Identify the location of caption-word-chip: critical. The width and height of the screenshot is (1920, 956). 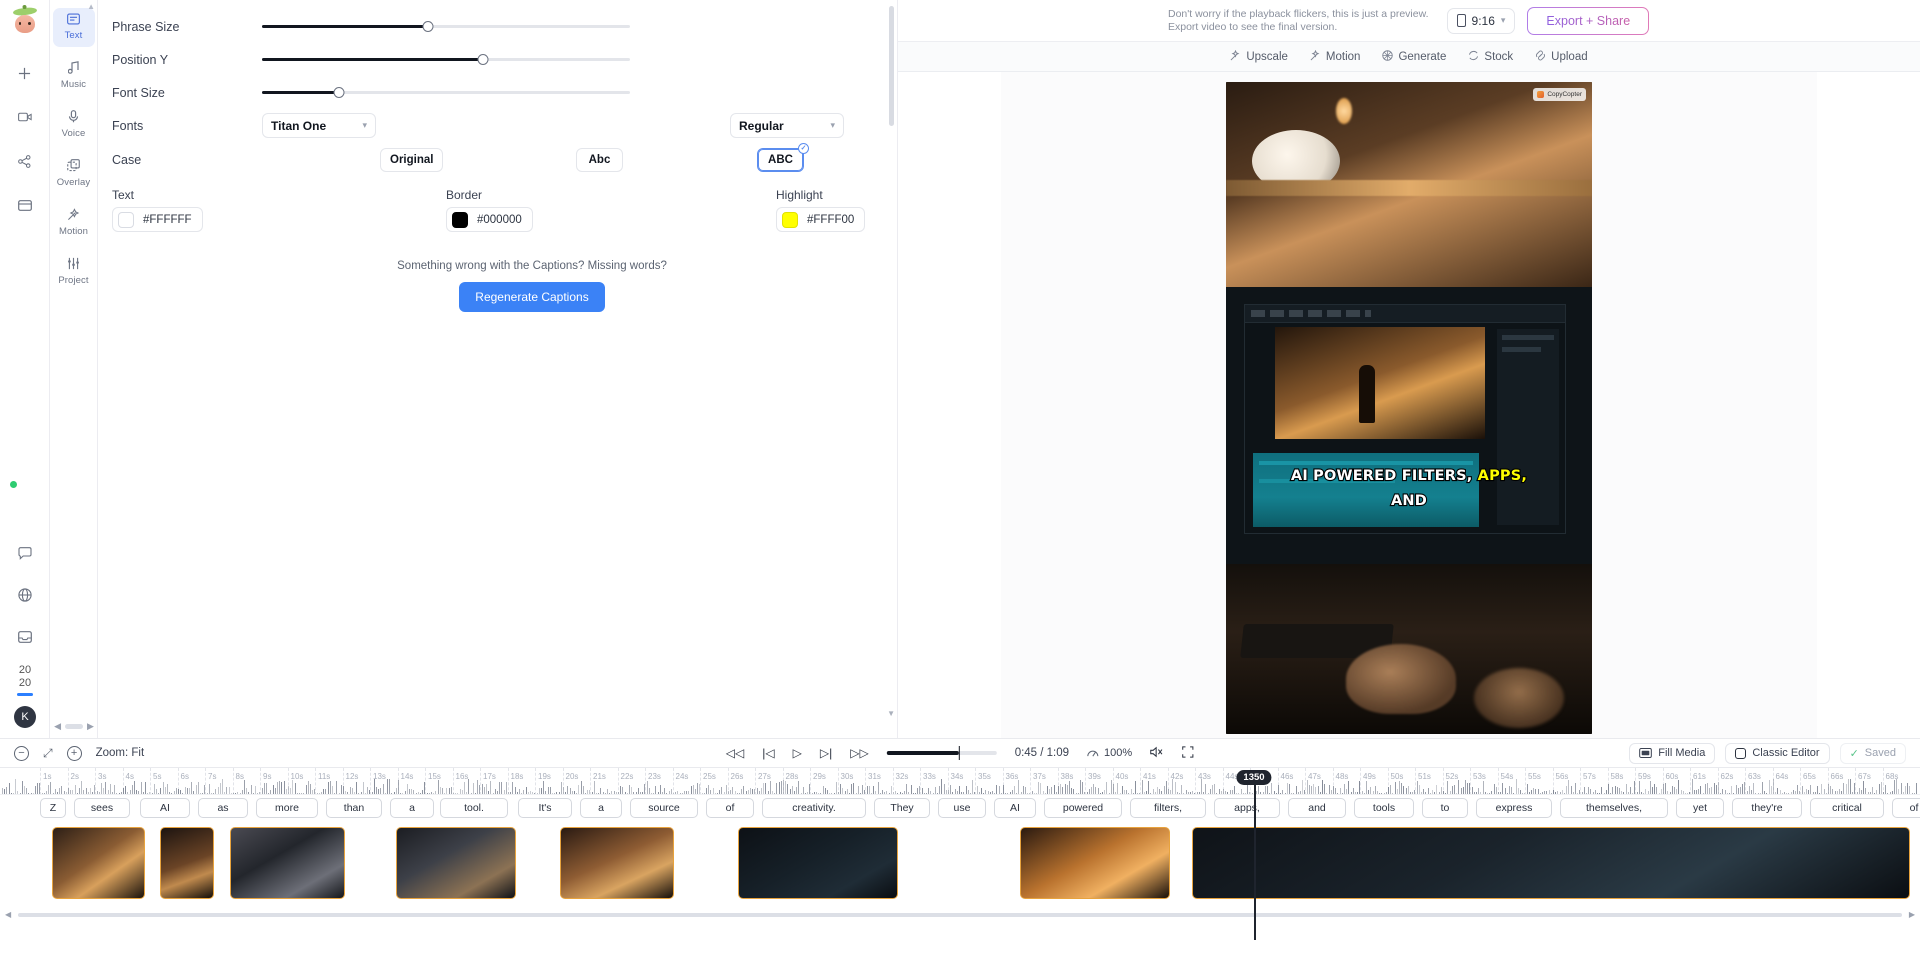
(1847, 808).